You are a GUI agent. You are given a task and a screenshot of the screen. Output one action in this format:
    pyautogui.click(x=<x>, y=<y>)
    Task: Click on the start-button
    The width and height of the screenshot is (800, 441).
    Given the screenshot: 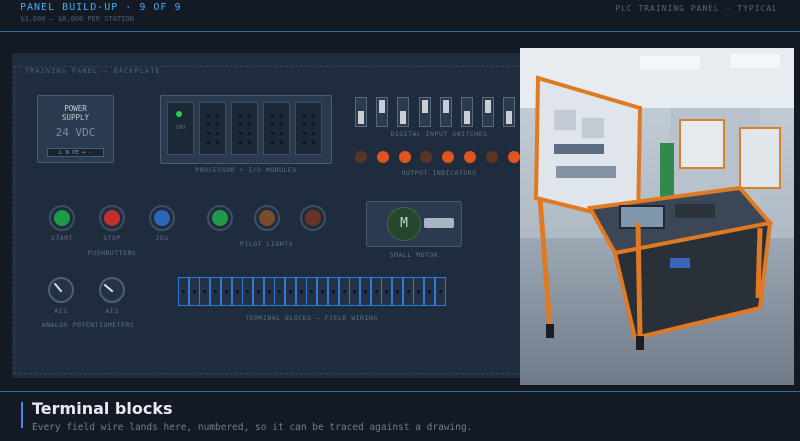 What is the action you would take?
    pyautogui.click(x=62, y=218)
    